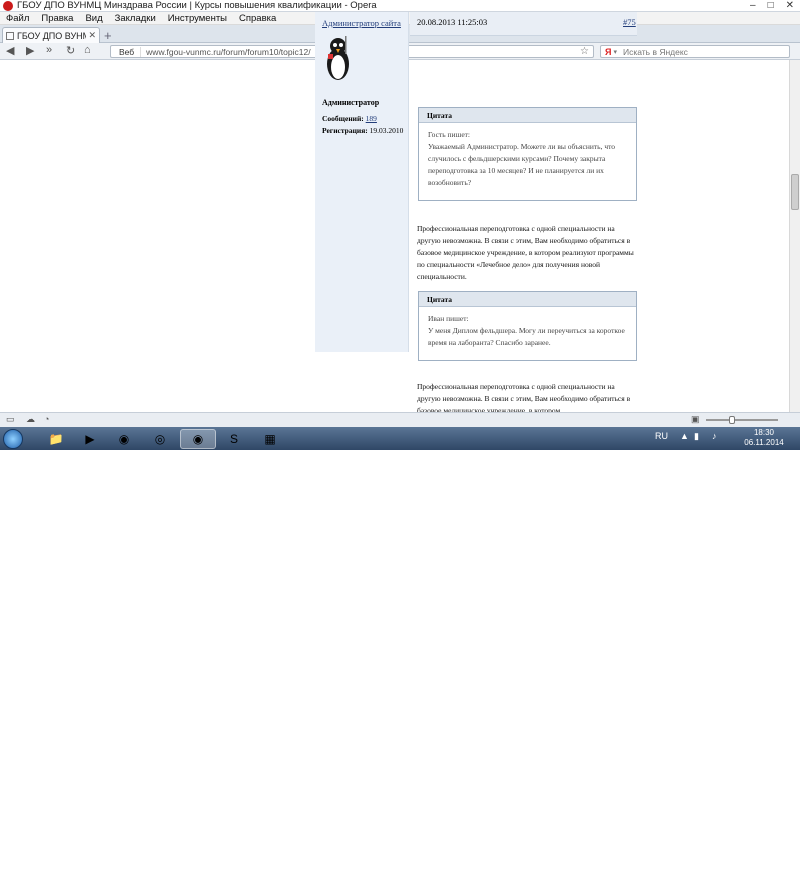 The image size is (800, 875). What do you see at coordinates (371, 118) in the screenshot?
I see `messages-count-link: 189` at bounding box center [371, 118].